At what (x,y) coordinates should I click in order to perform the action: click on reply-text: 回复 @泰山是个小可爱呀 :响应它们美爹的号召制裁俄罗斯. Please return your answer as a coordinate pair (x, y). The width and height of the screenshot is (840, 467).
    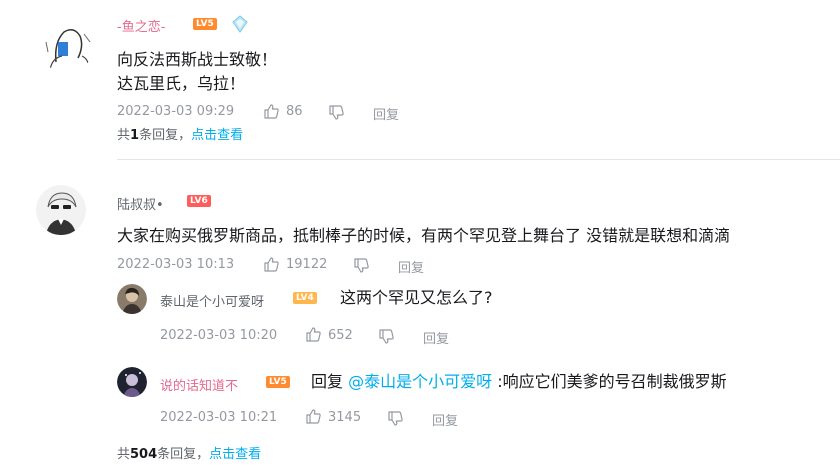
    Looking at the image, I should click on (519, 382).